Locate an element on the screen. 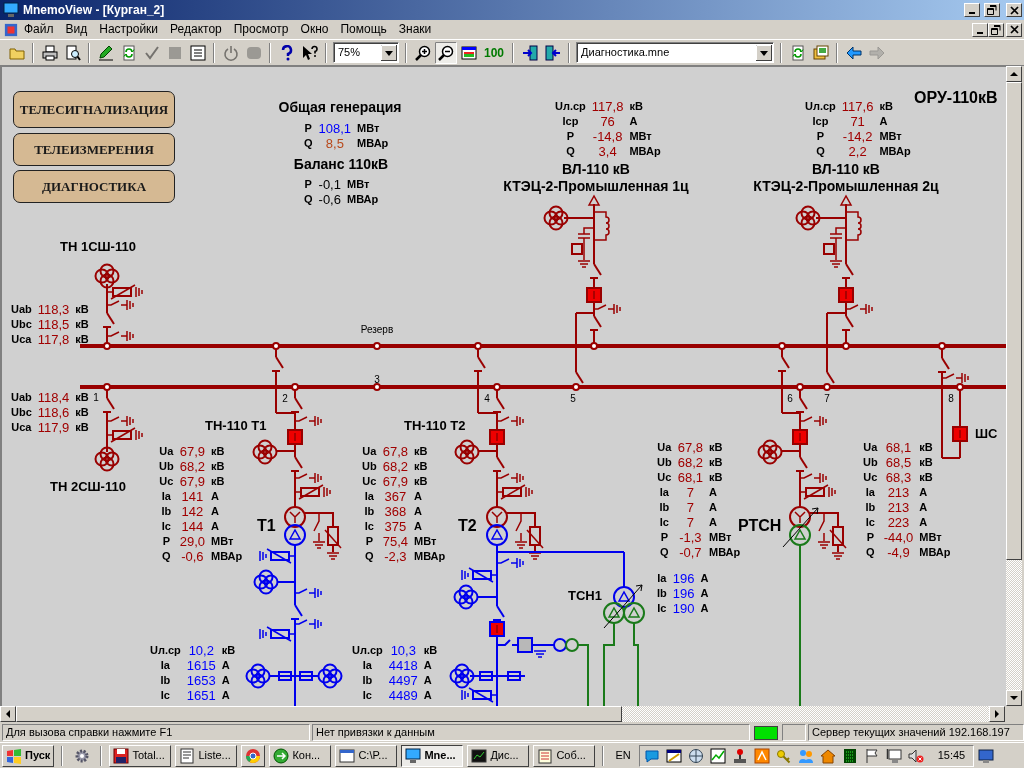  measurement-value: 142 is located at coordinates (192, 511).